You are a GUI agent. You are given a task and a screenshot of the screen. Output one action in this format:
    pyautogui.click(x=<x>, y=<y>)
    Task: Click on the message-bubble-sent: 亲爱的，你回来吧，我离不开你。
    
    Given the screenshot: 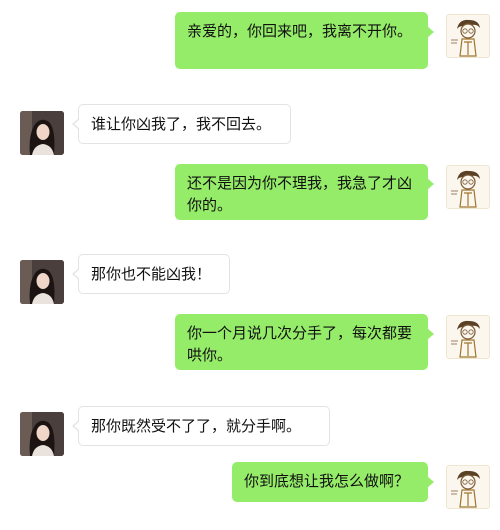 What is the action you would take?
    pyautogui.click(x=304, y=40)
    